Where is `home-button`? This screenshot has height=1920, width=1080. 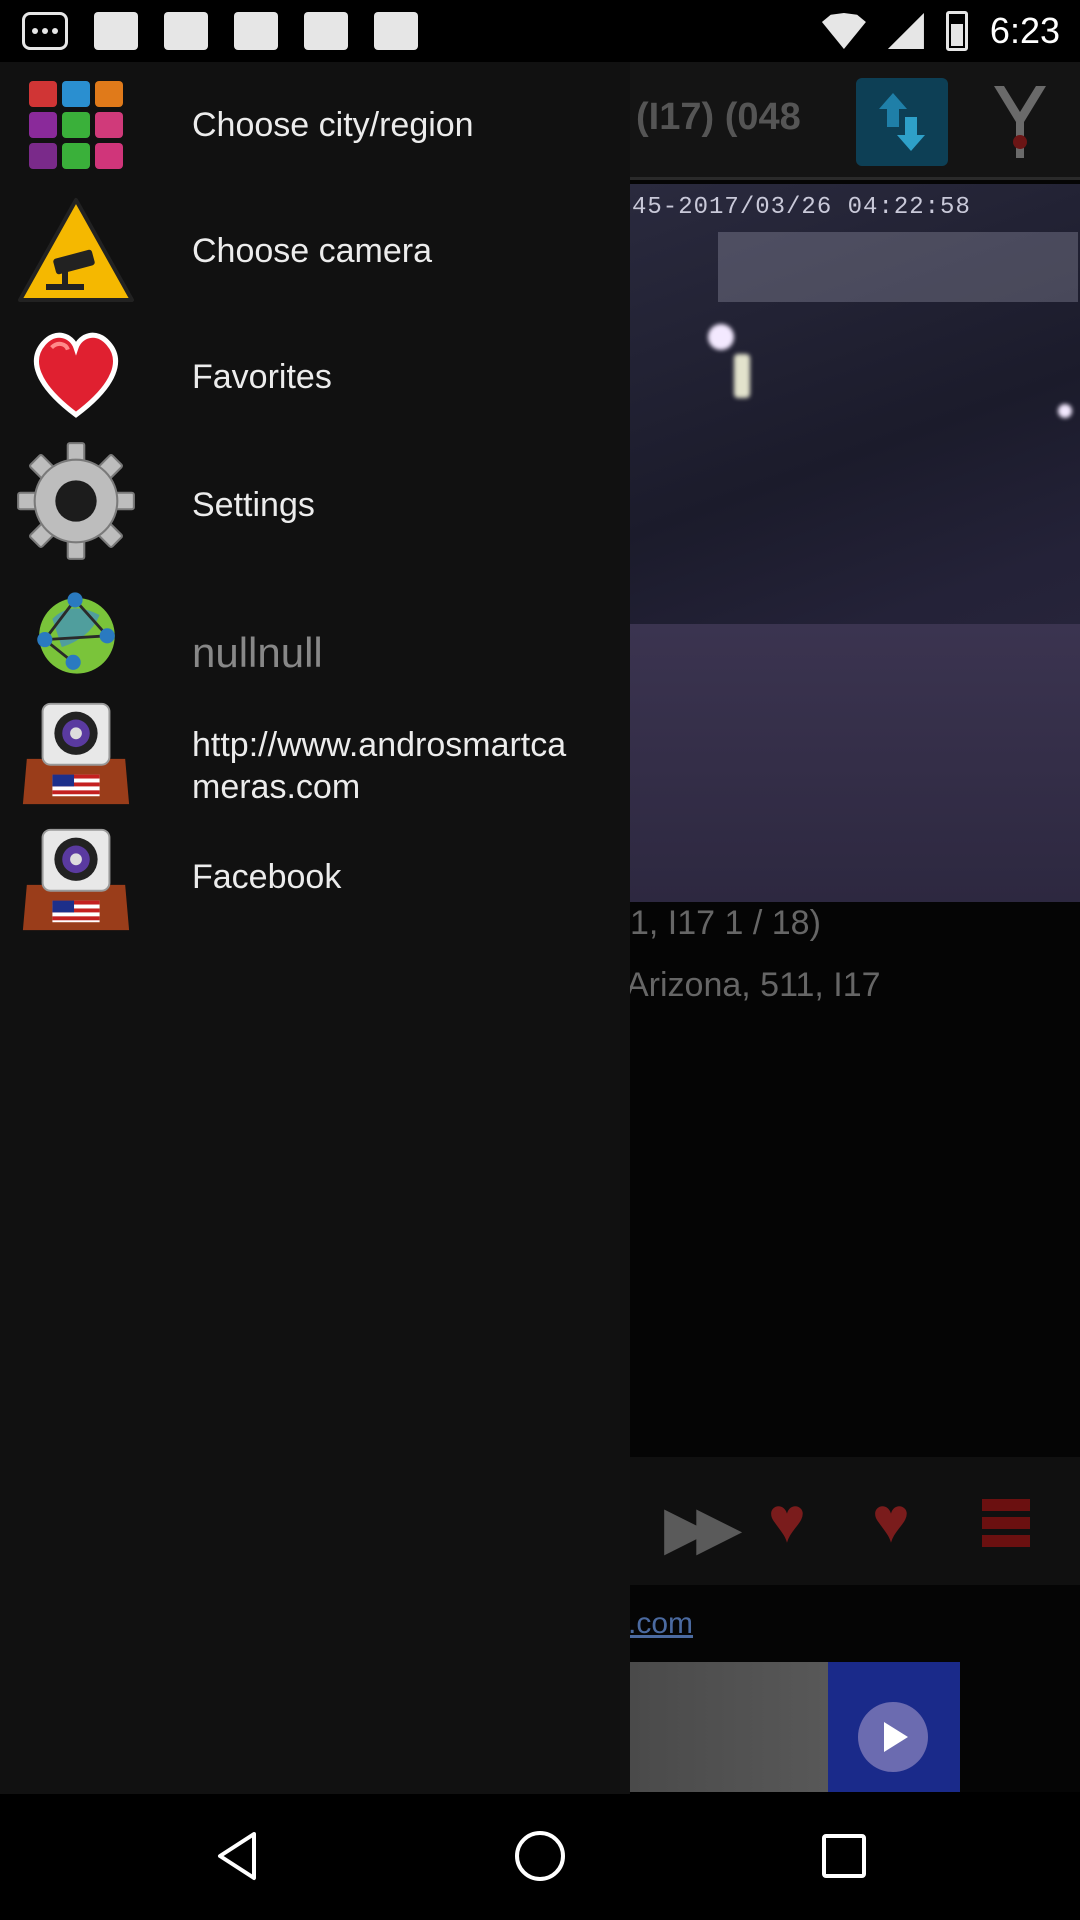
home-button is located at coordinates (540, 1856).